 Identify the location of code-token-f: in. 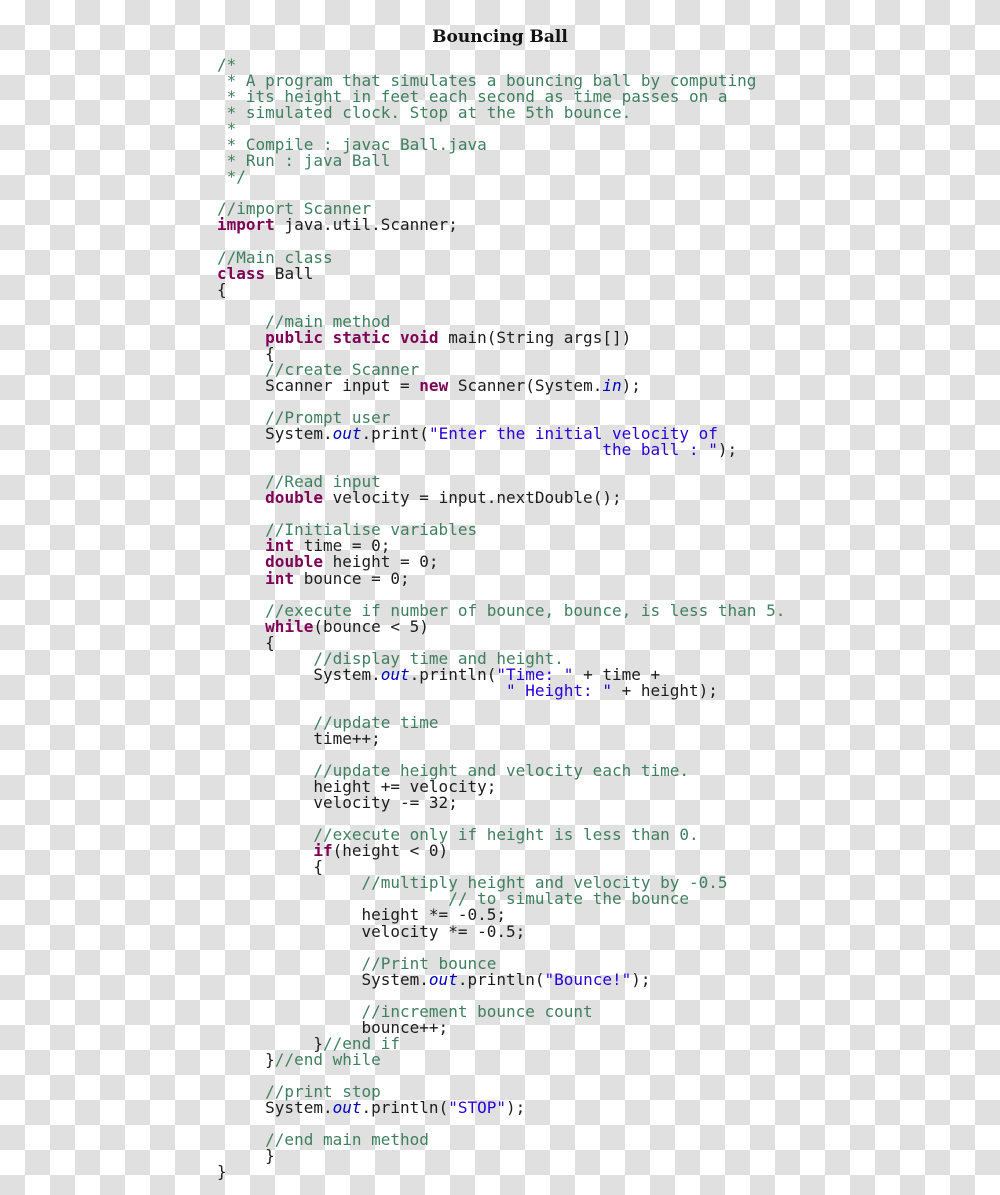
(612, 385).